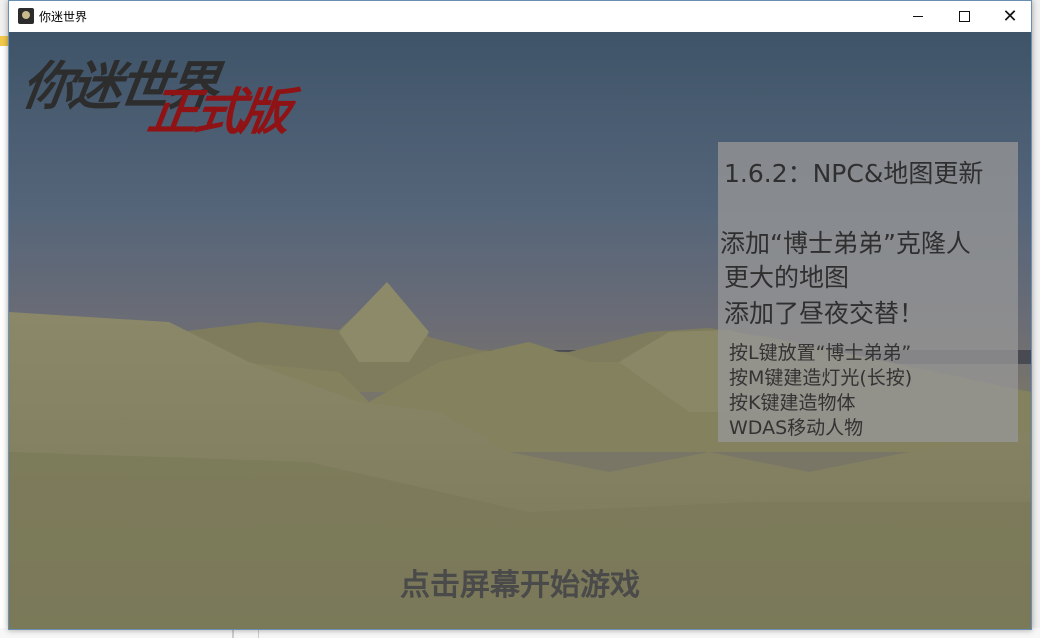  I want to click on close-icon: ✕, so click(1010, 16).